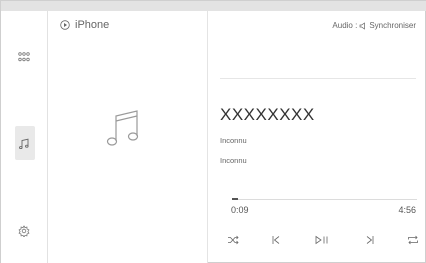  I want to click on repeat-icon, so click(413, 240).